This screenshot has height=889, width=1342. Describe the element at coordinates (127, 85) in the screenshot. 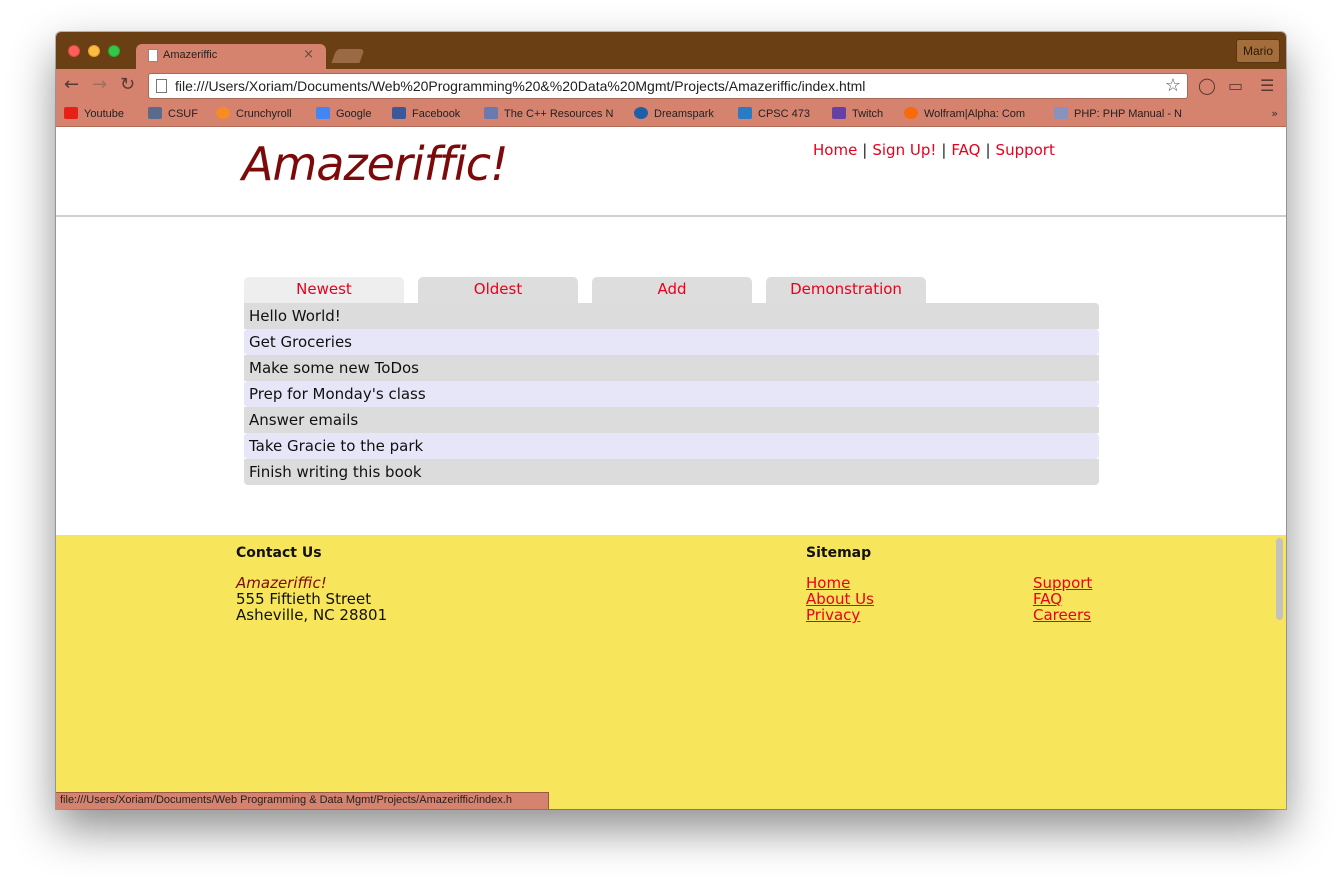

I see `reload-icon: ↻` at that location.